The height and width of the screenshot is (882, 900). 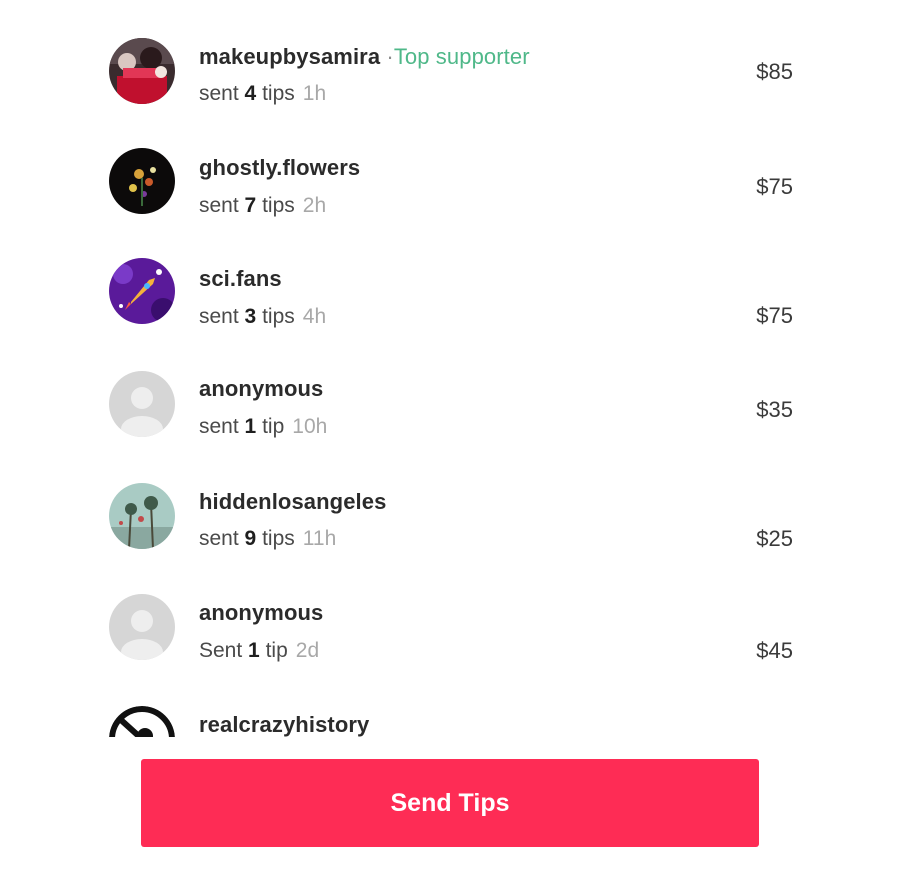 What do you see at coordinates (314, 316) in the screenshot?
I see `timestamp: 4h` at bounding box center [314, 316].